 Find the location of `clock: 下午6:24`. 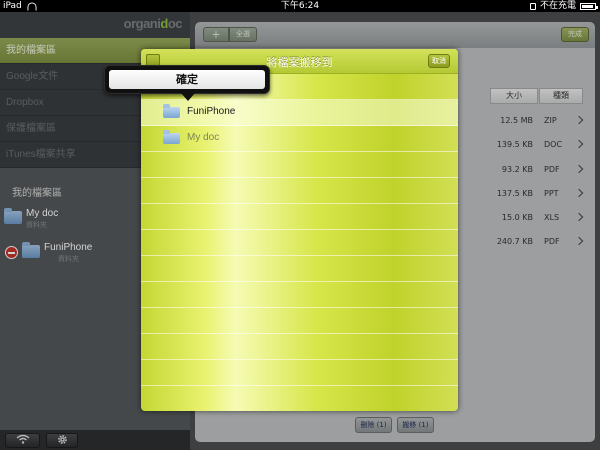

clock: 下午6:24 is located at coordinates (300, 6).